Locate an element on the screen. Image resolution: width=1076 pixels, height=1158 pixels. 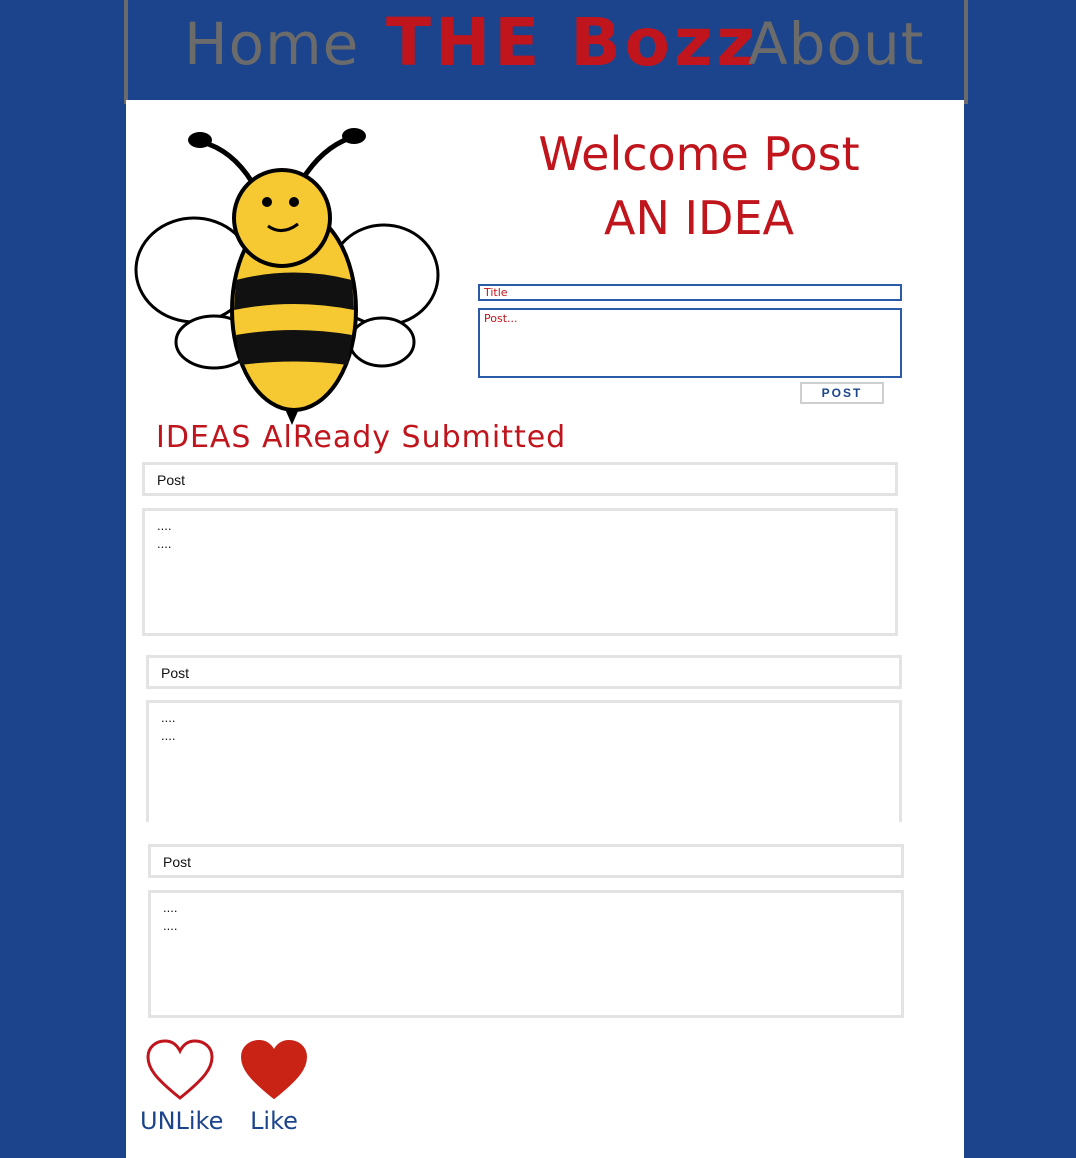
nav-about-link: About is located at coordinates (836, 44).